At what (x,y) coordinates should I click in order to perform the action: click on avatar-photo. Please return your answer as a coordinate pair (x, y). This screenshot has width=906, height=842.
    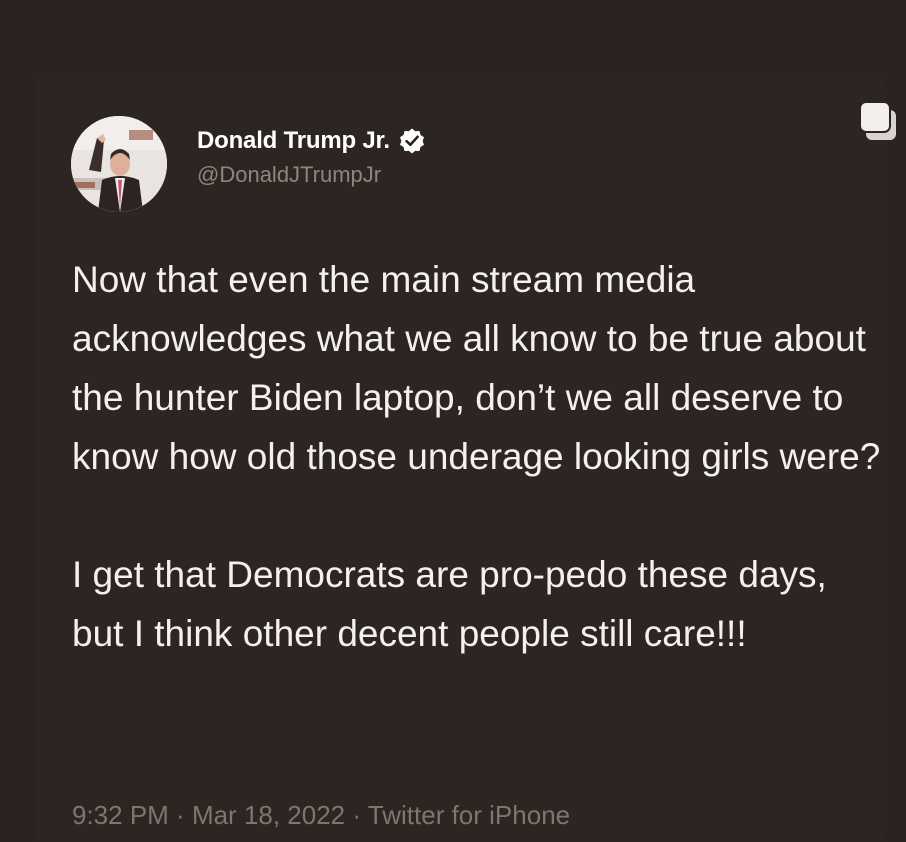
    Looking at the image, I should click on (119, 164).